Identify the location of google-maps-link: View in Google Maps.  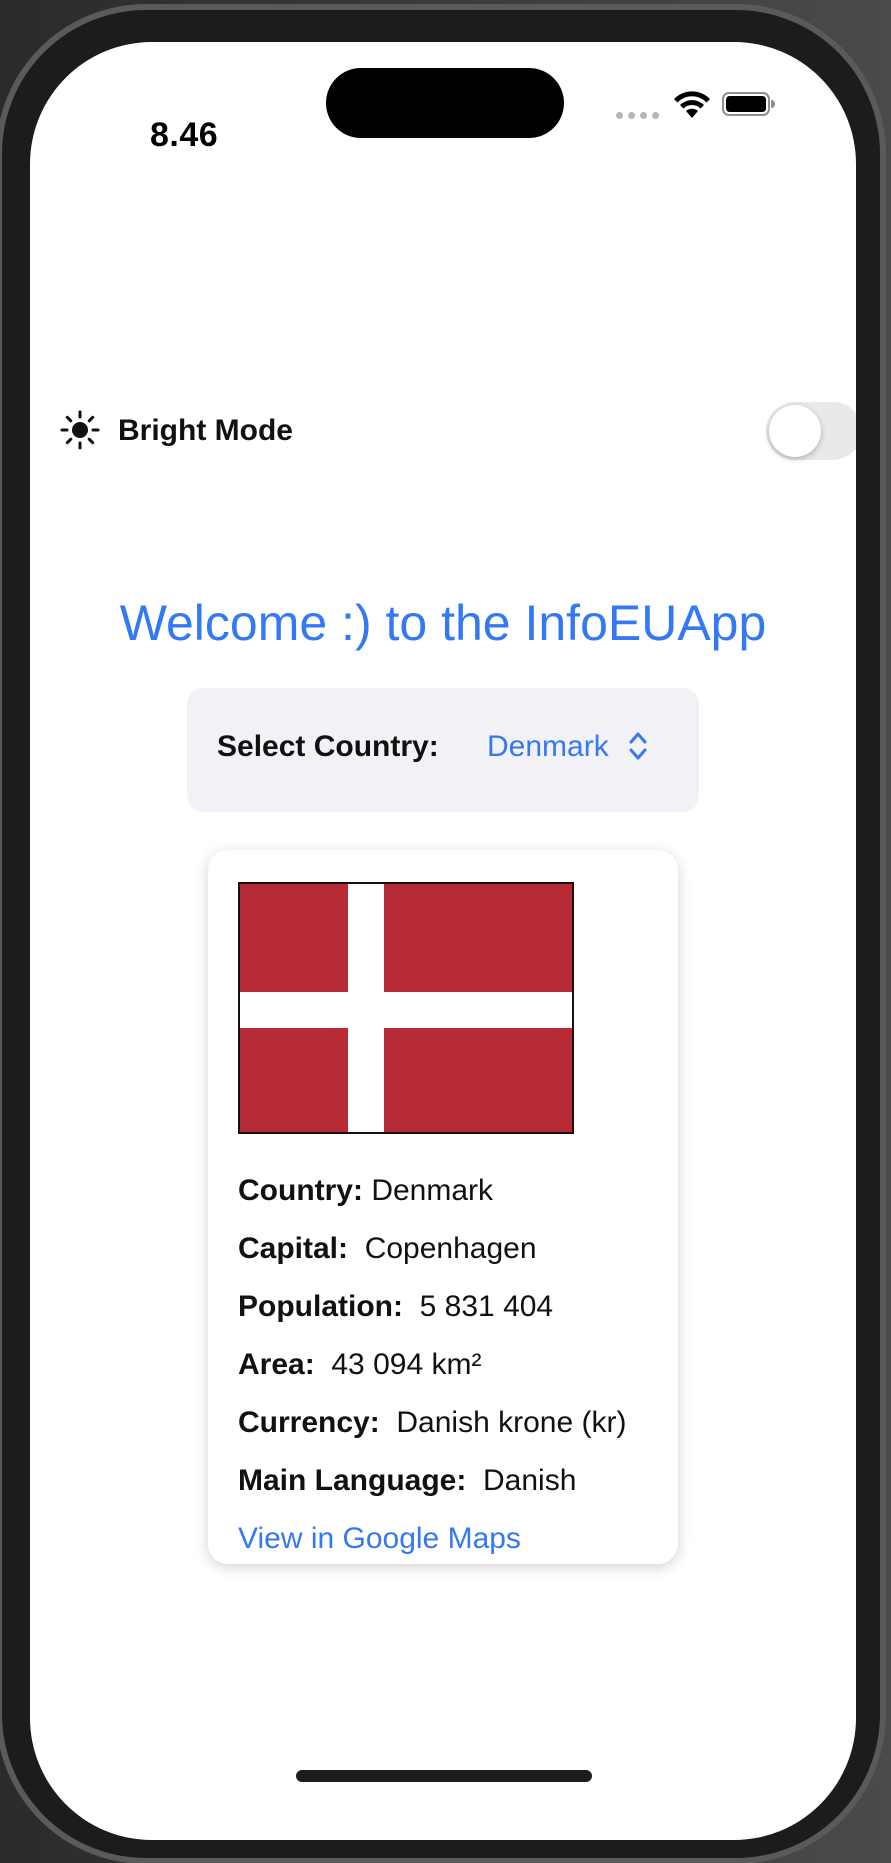
(379, 1539).